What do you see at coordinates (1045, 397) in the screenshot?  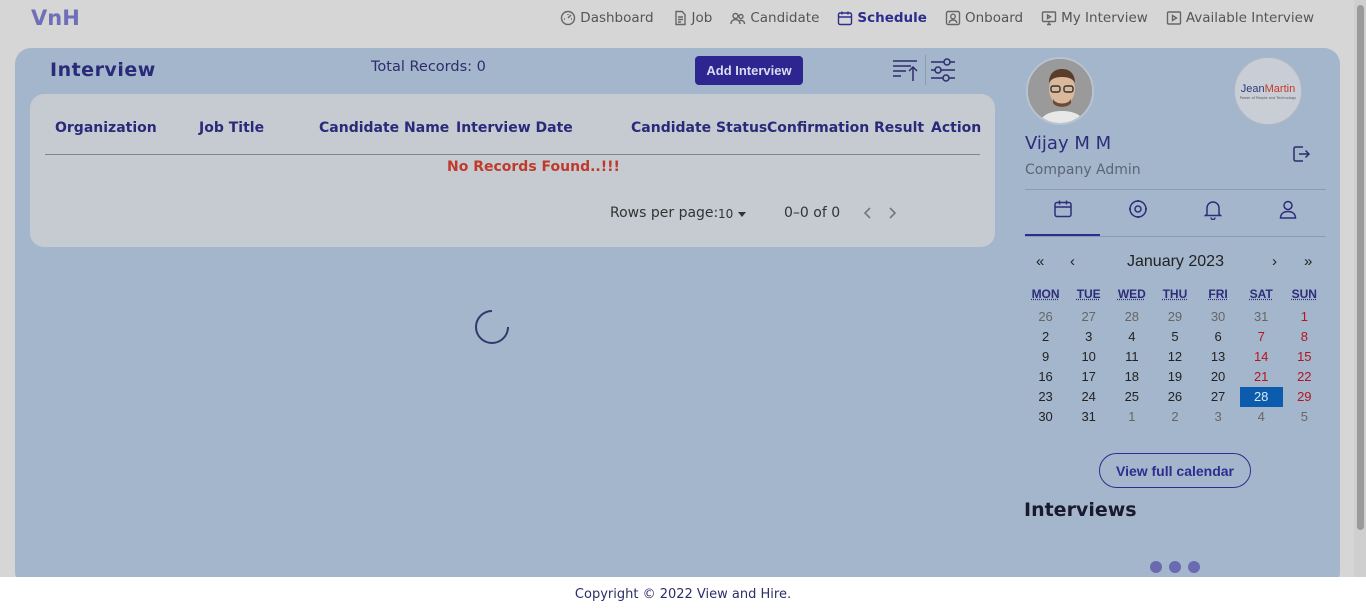 I see `calendar-day: 23` at bounding box center [1045, 397].